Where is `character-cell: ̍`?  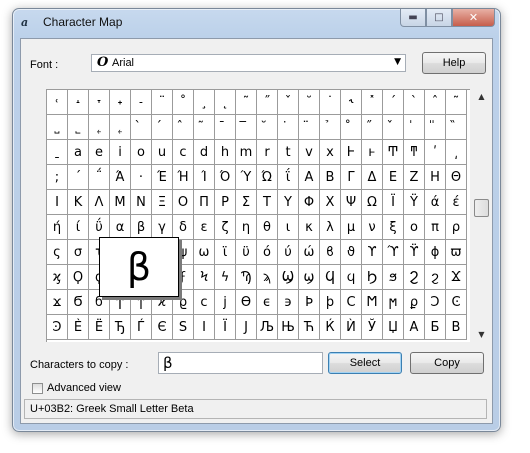
character-cell: ̍ is located at coordinates (414, 127).